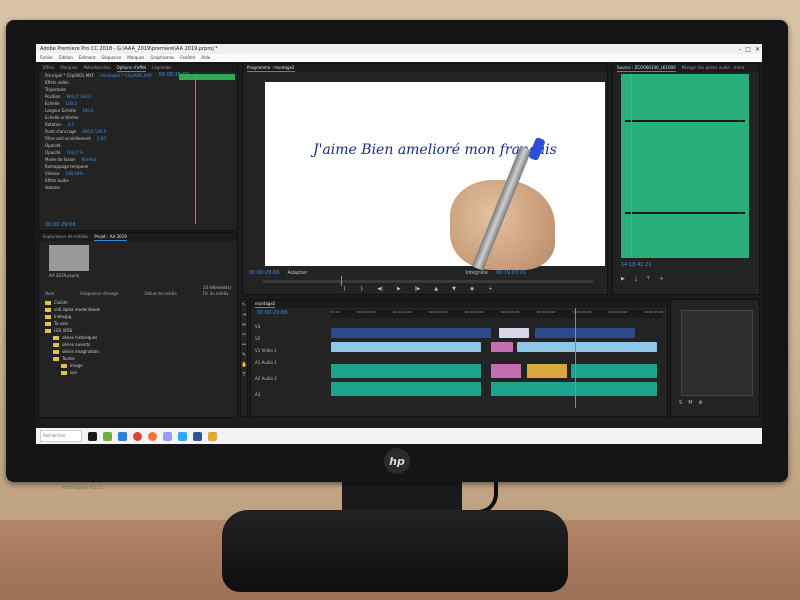  I want to click on program-timecode-left: 00:00:29:06, so click(264, 273).